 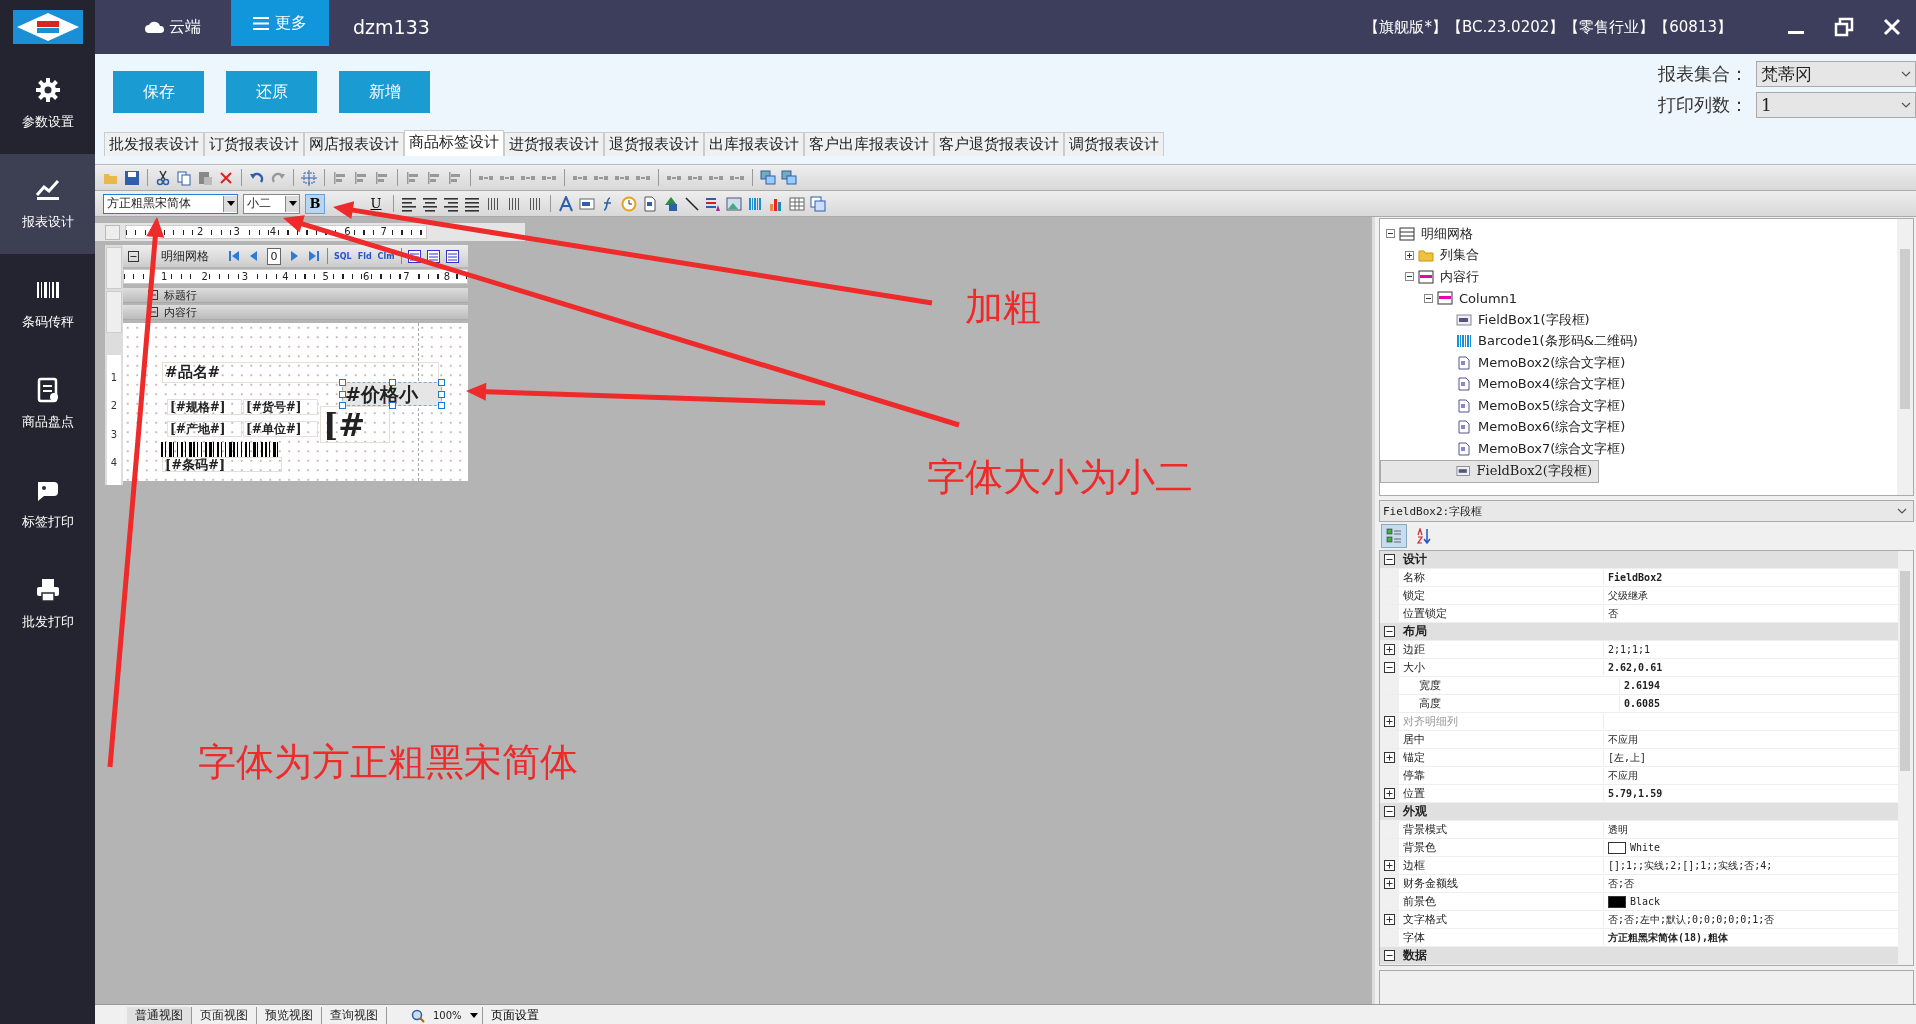 What do you see at coordinates (1636, 255) in the screenshot?
I see `tree-item: 列集合` at bounding box center [1636, 255].